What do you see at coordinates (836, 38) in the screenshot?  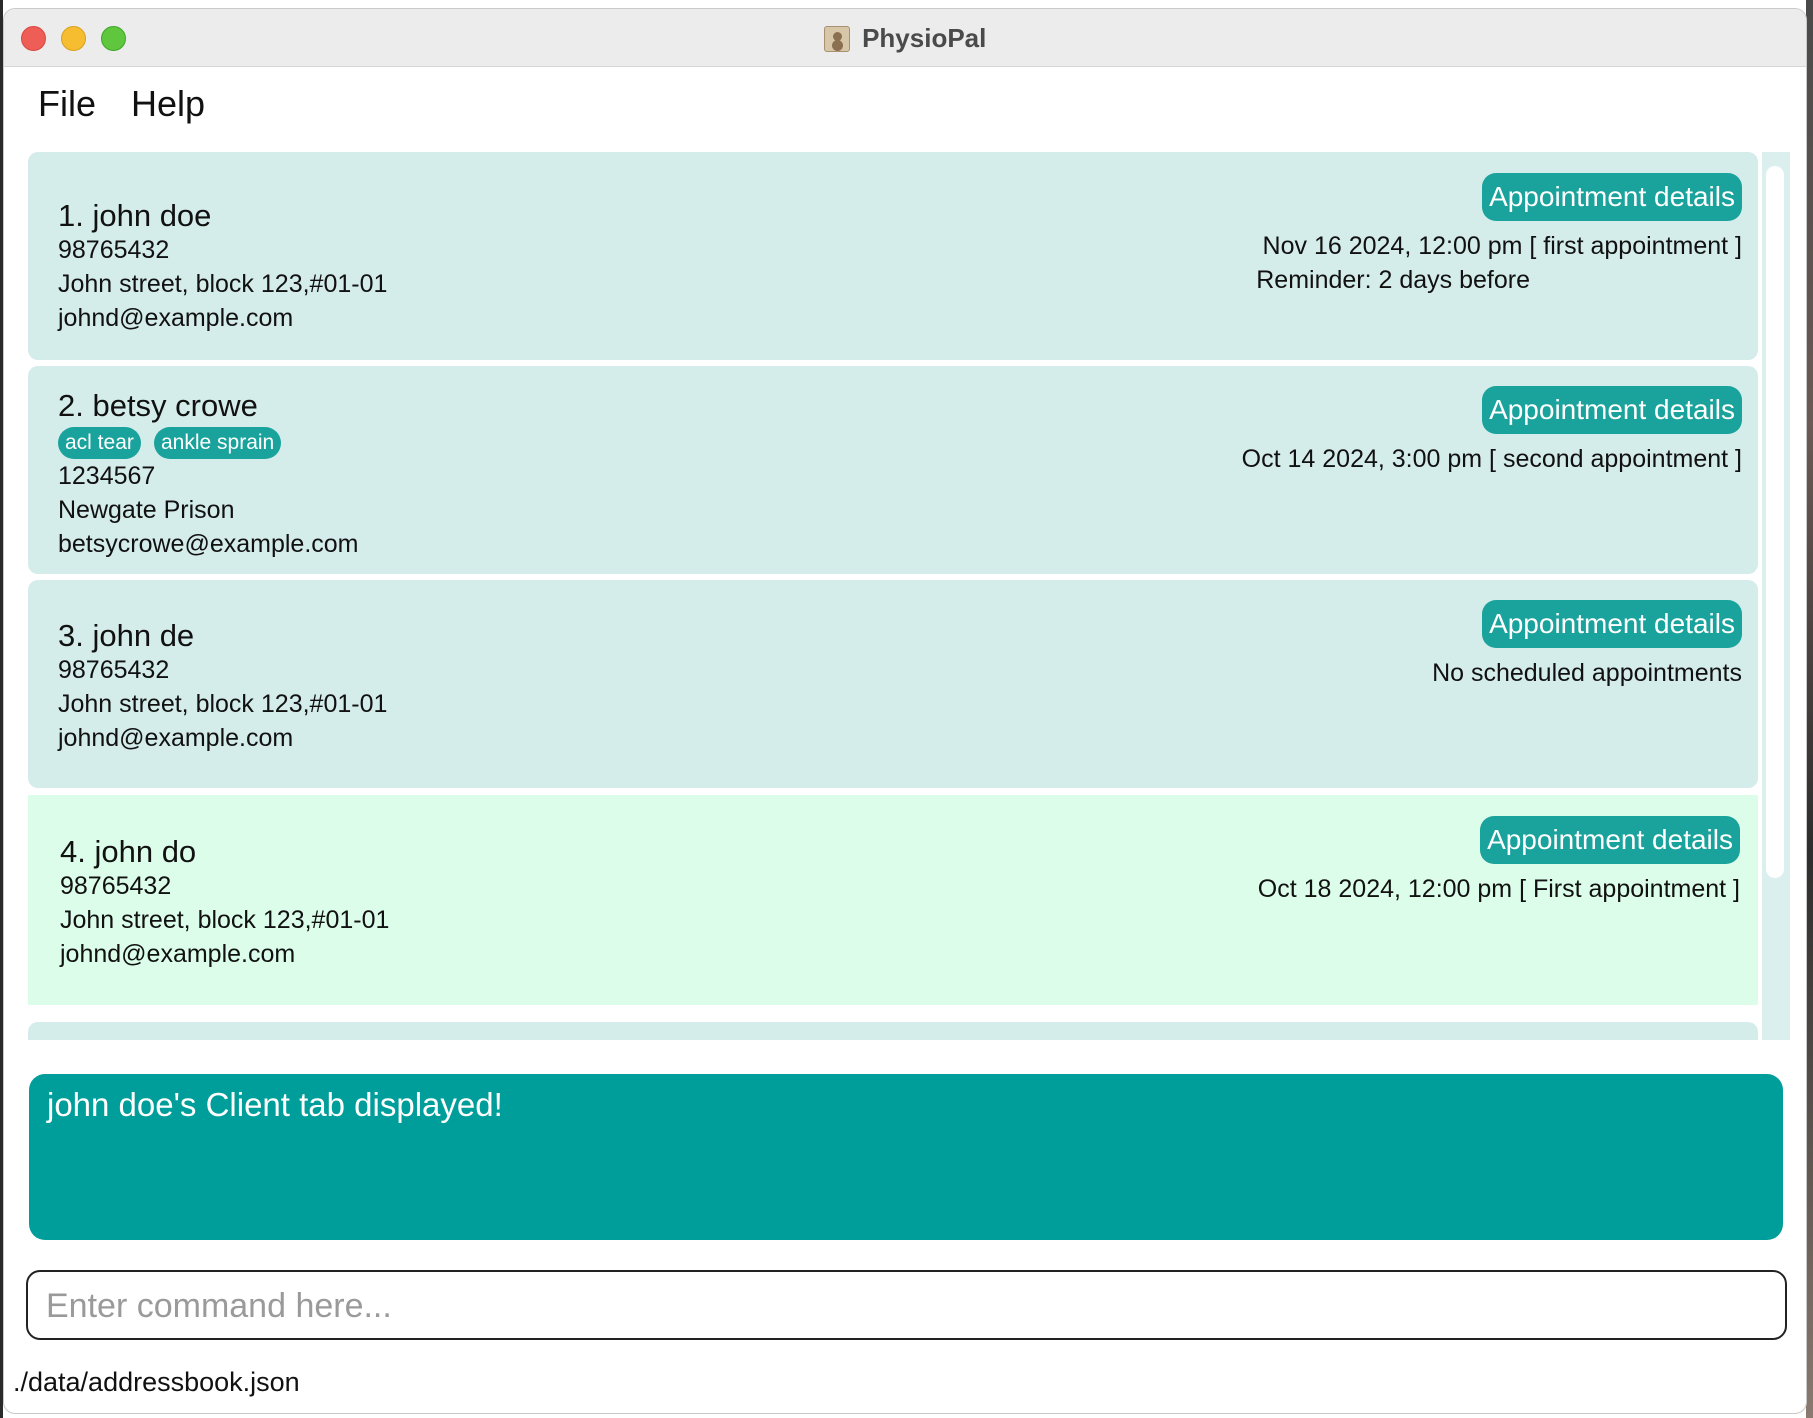 I see `address-book-icon` at bounding box center [836, 38].